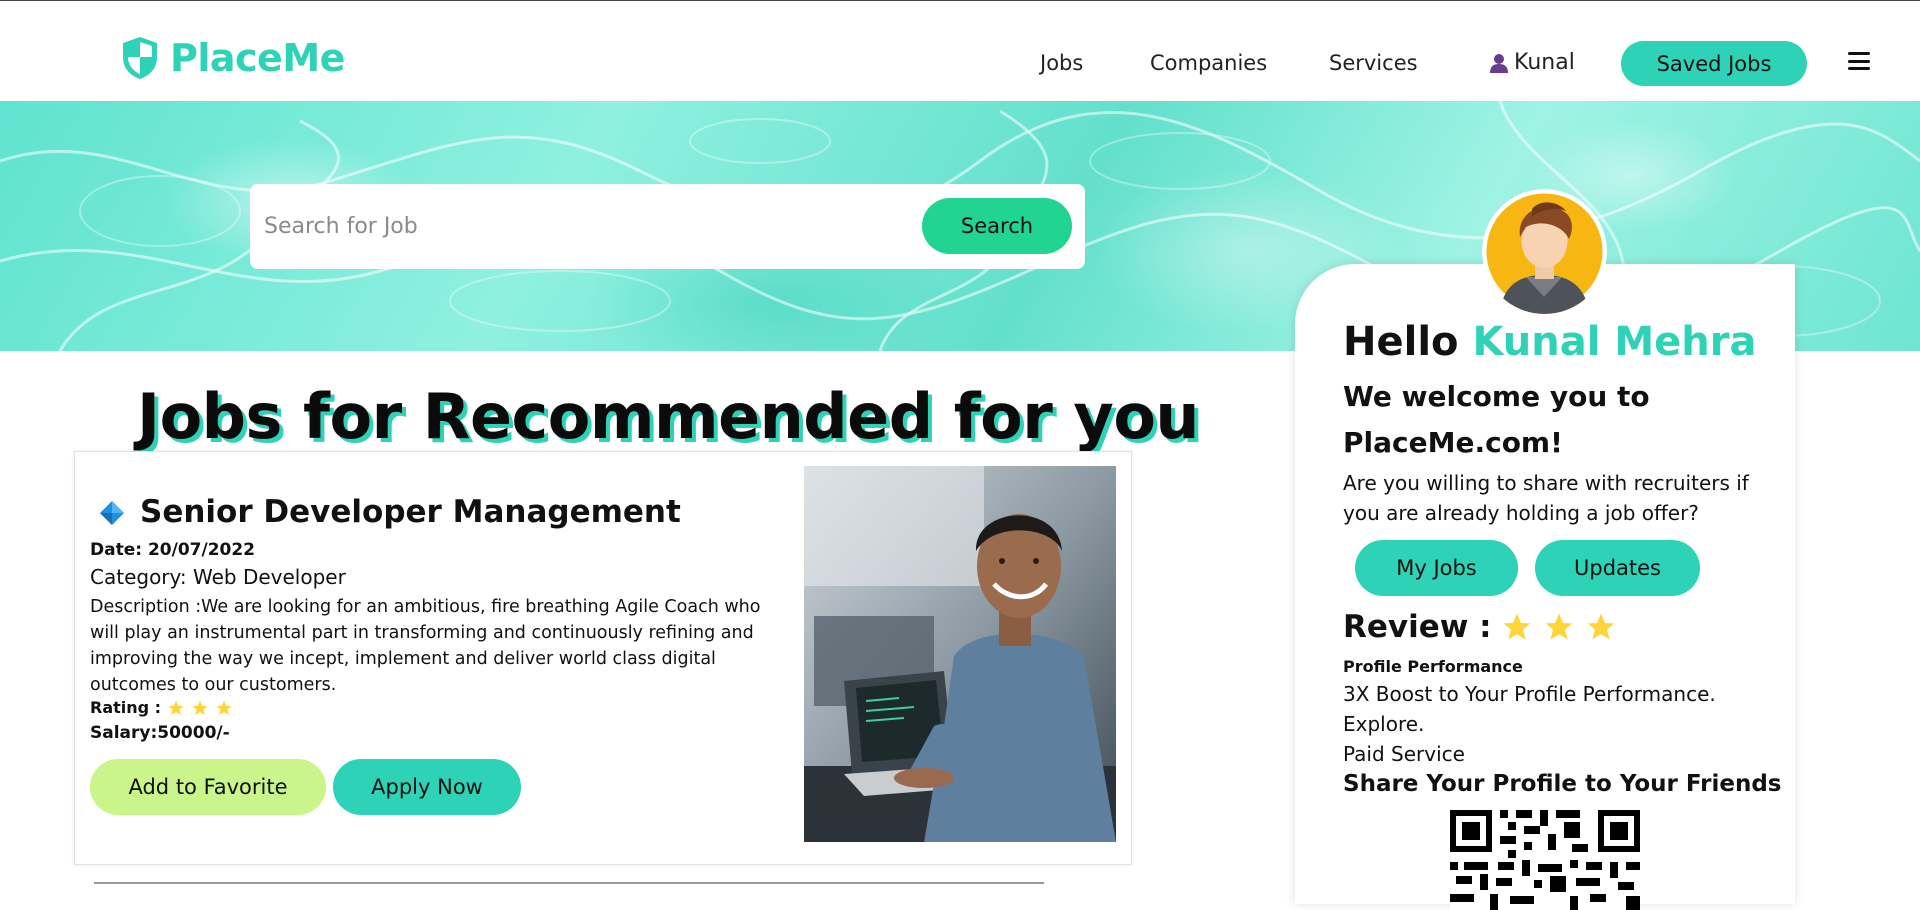 The height and width of the screenshot is (910, 1920). I want to click on job-category: Category: Web Developer, so click(218, 577).